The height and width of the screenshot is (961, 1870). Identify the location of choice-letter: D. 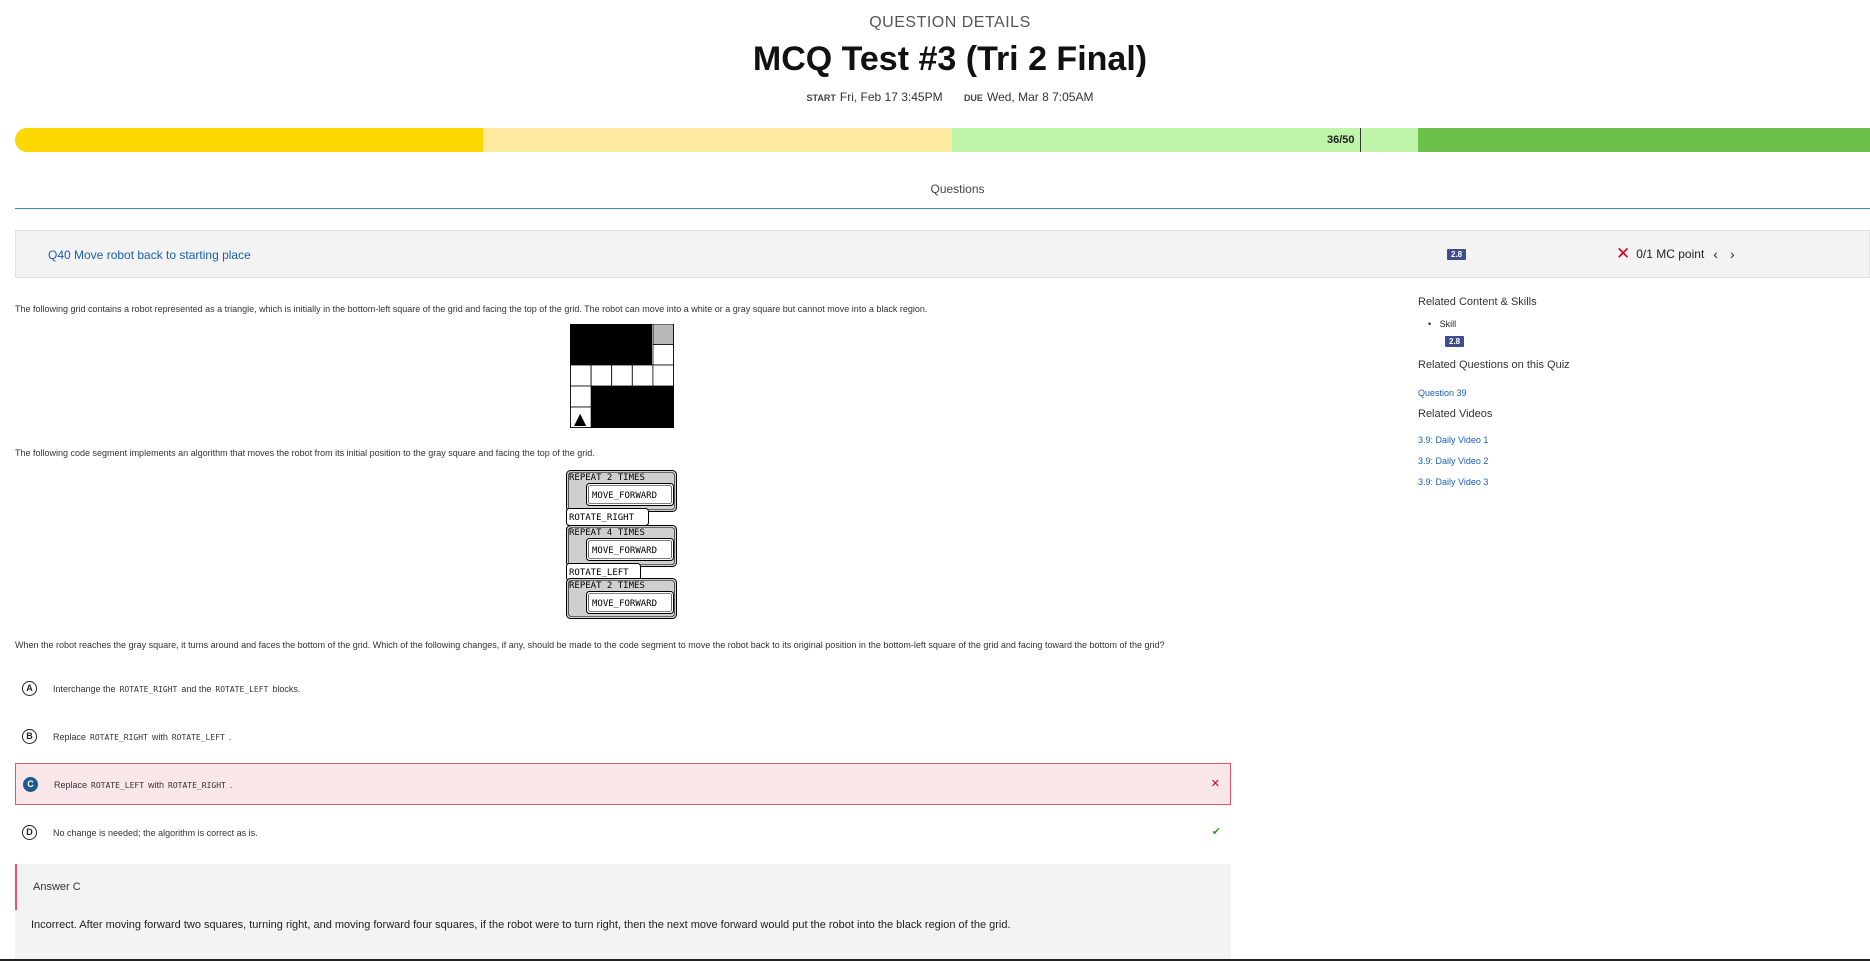
(29, 832).